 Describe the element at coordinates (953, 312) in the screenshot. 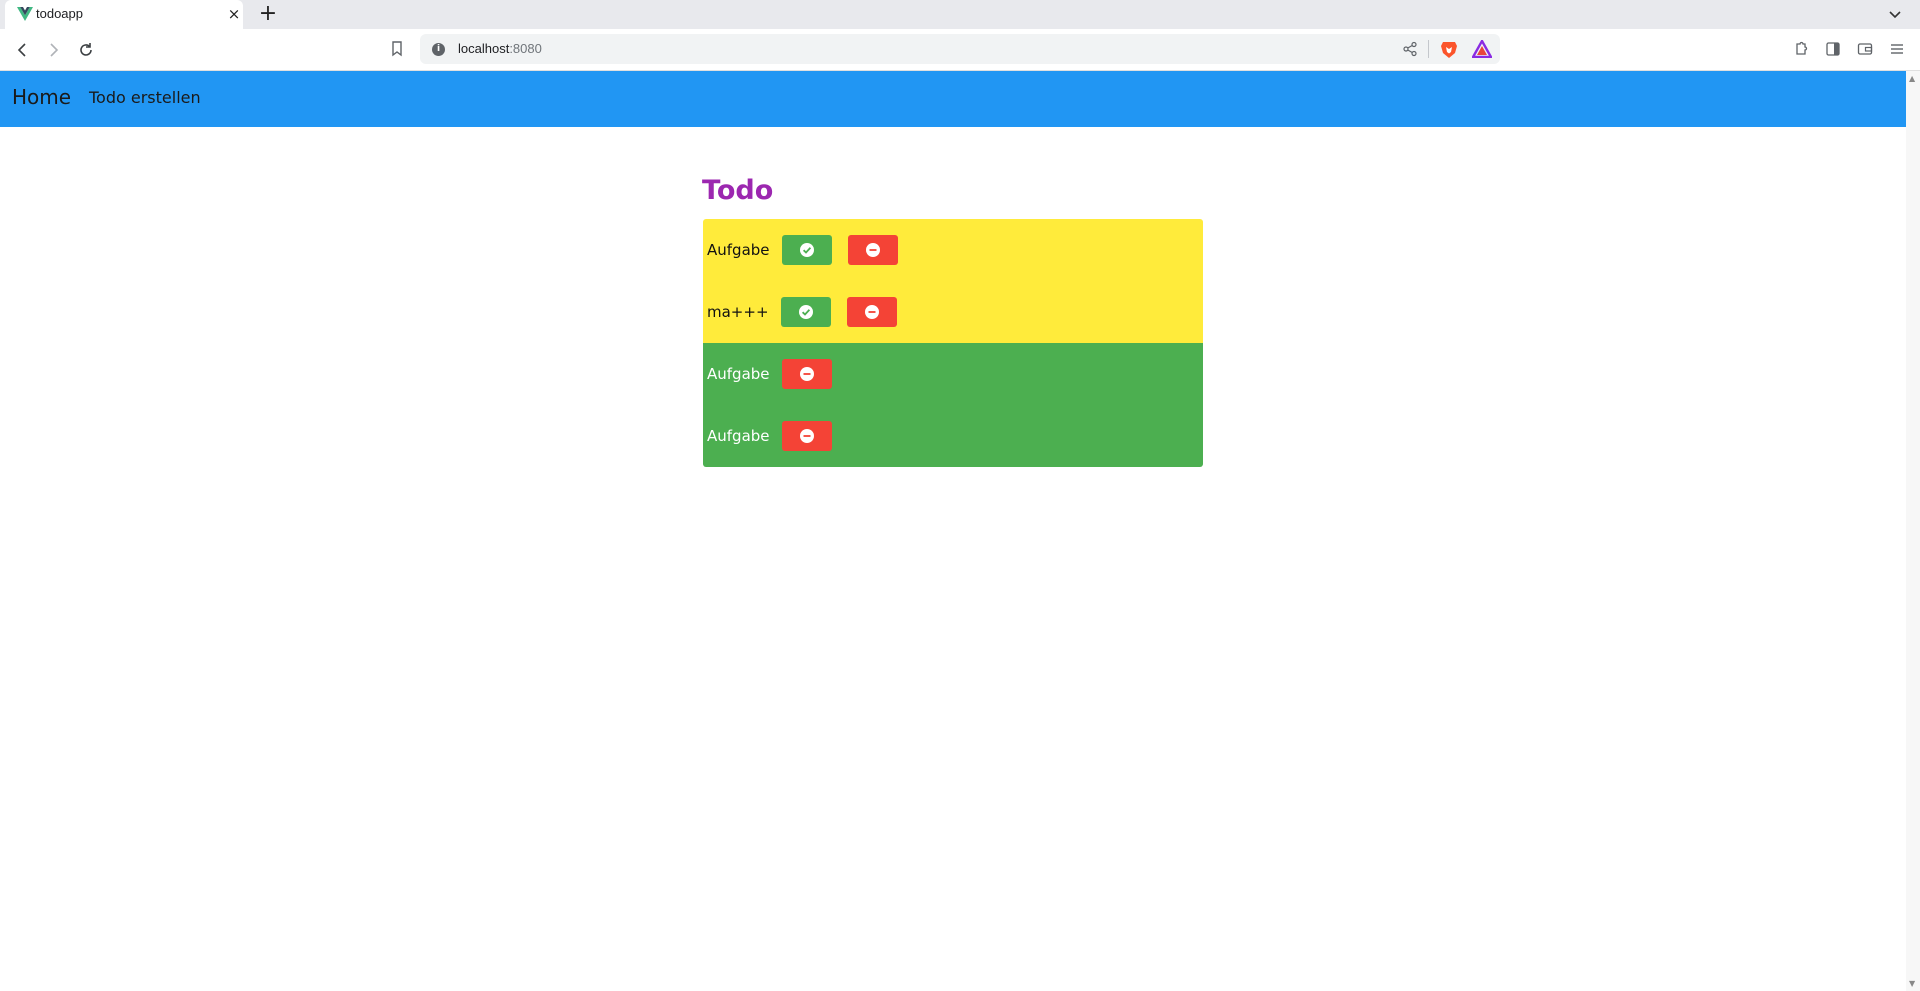

I see `todo-item: ma+++` at that location.